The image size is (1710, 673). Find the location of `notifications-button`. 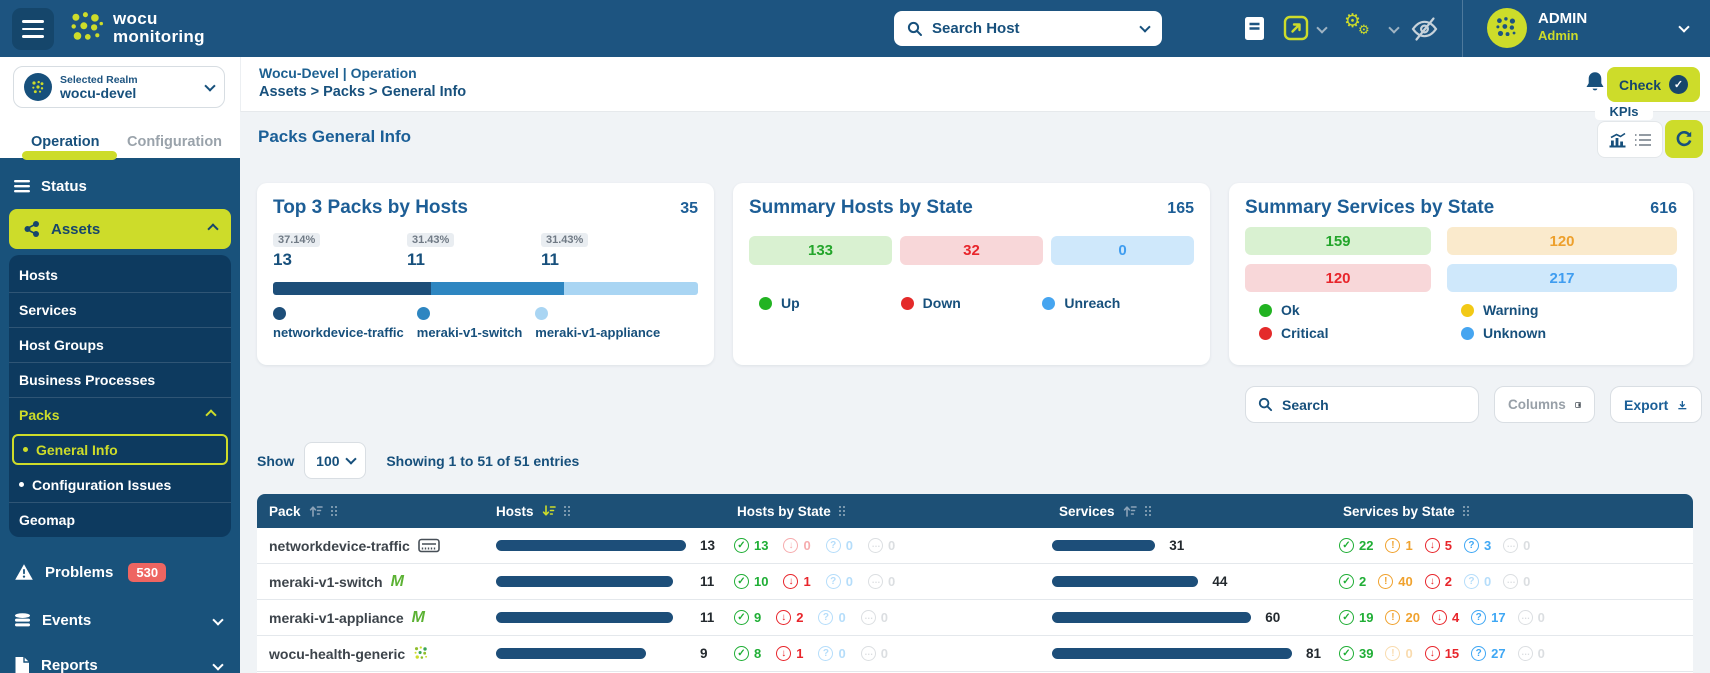

notifications-button is located at coordinates (1595, 82).